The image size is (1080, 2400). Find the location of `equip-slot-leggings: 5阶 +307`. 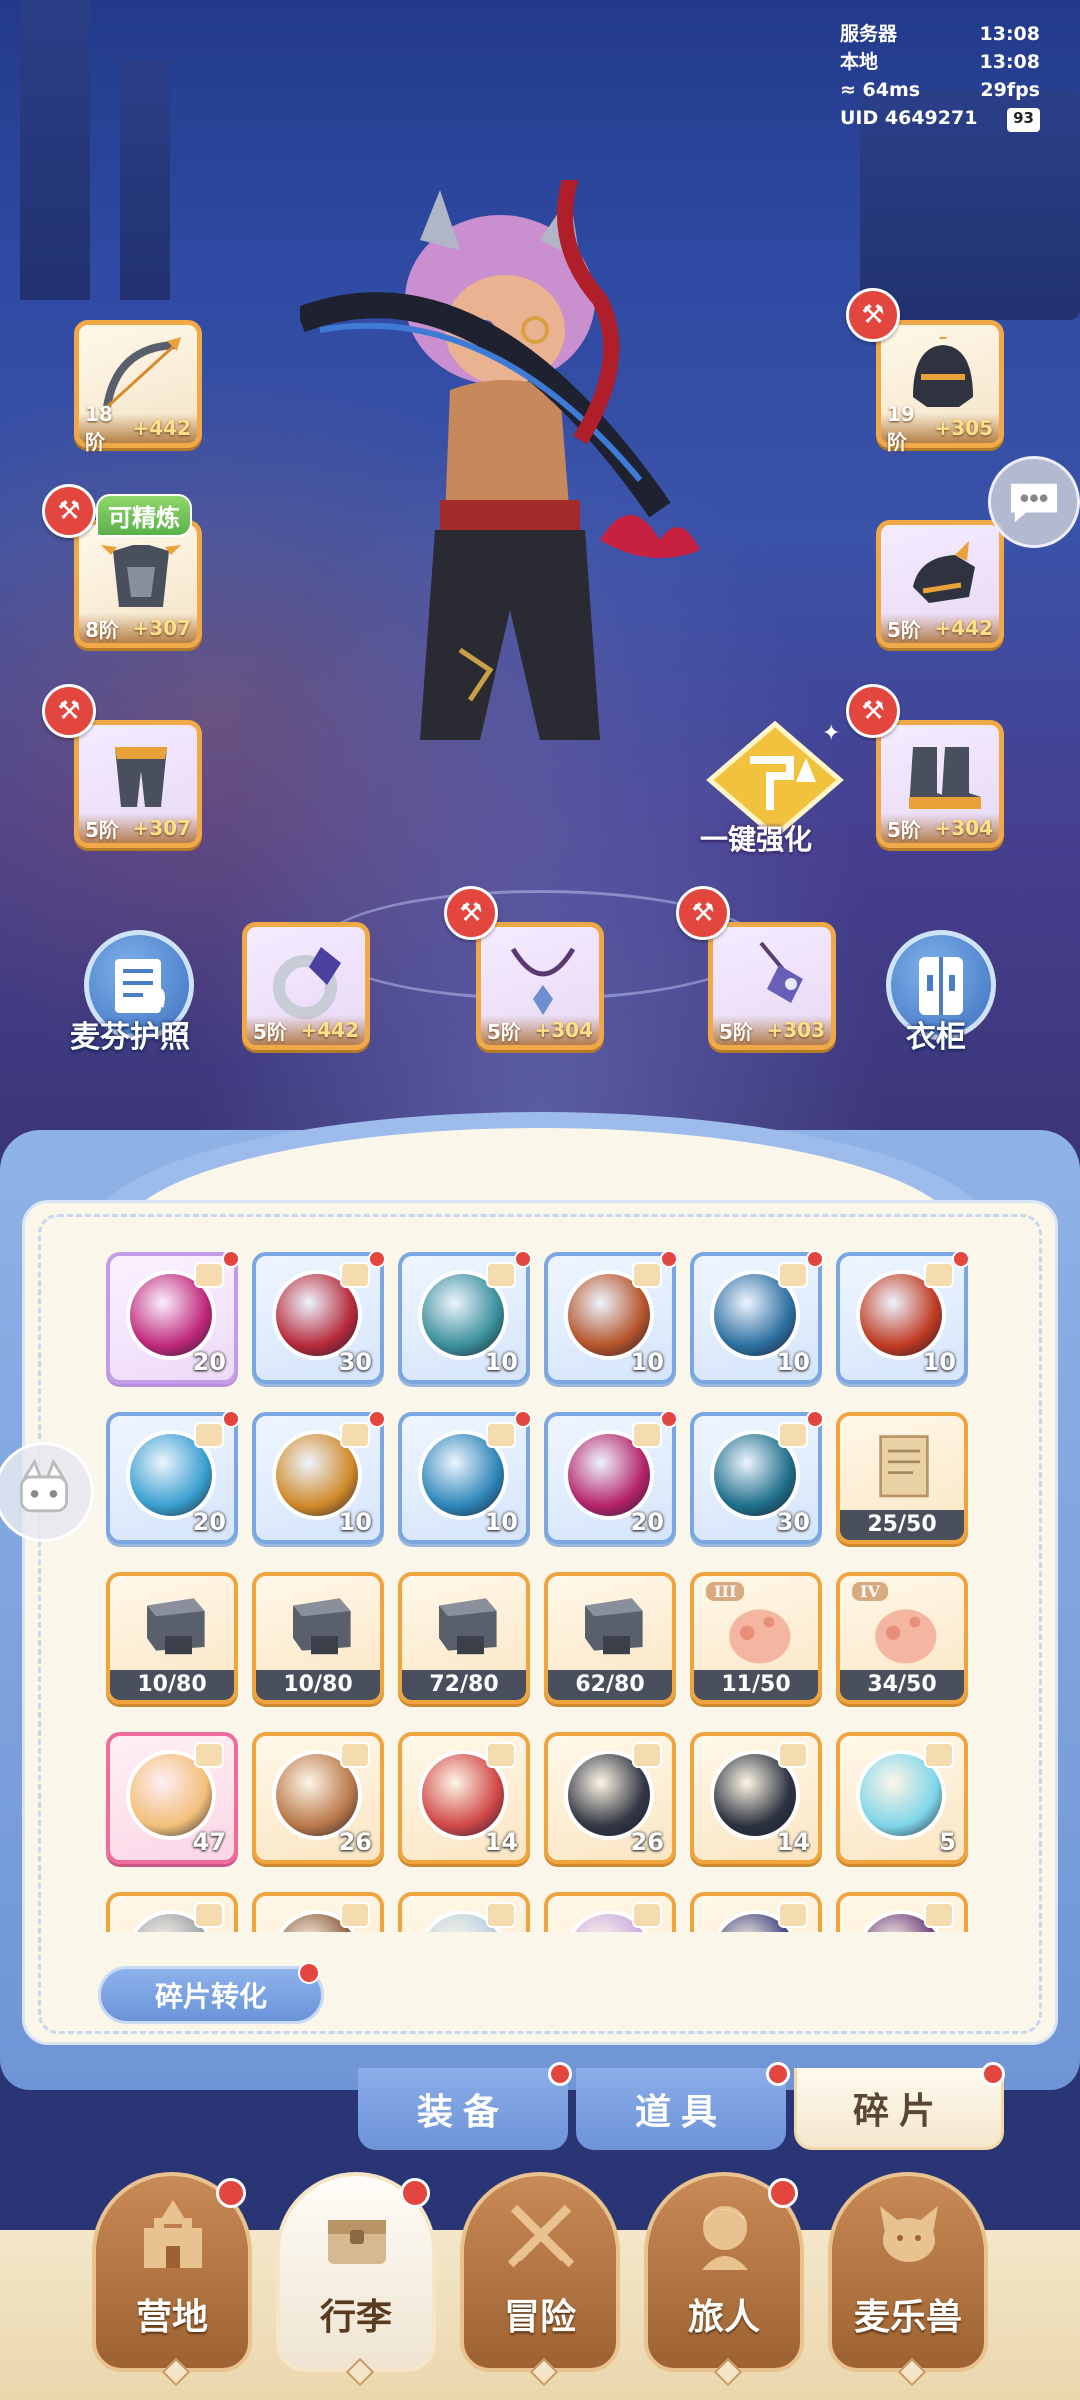

equip-slot-leggings: 5阶 +307 is located at coordinates (138, 784).